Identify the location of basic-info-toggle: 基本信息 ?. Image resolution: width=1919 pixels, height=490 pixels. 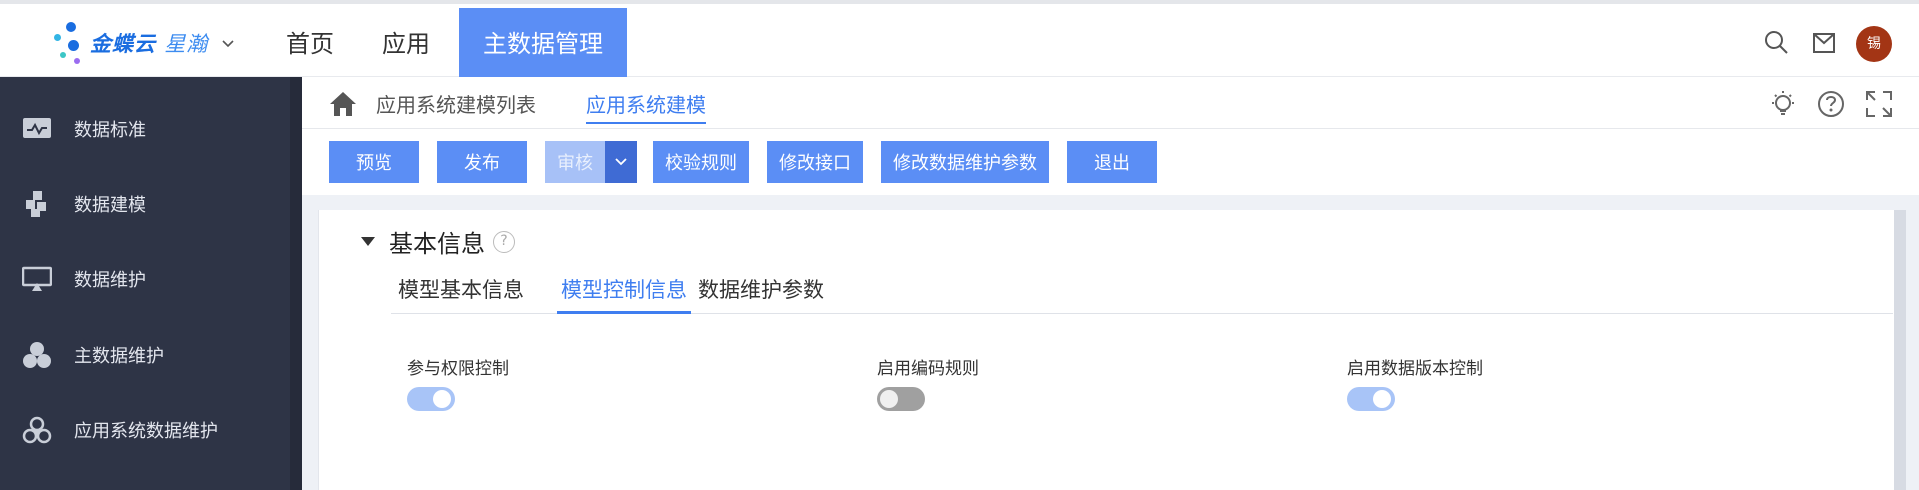
(438, 241).